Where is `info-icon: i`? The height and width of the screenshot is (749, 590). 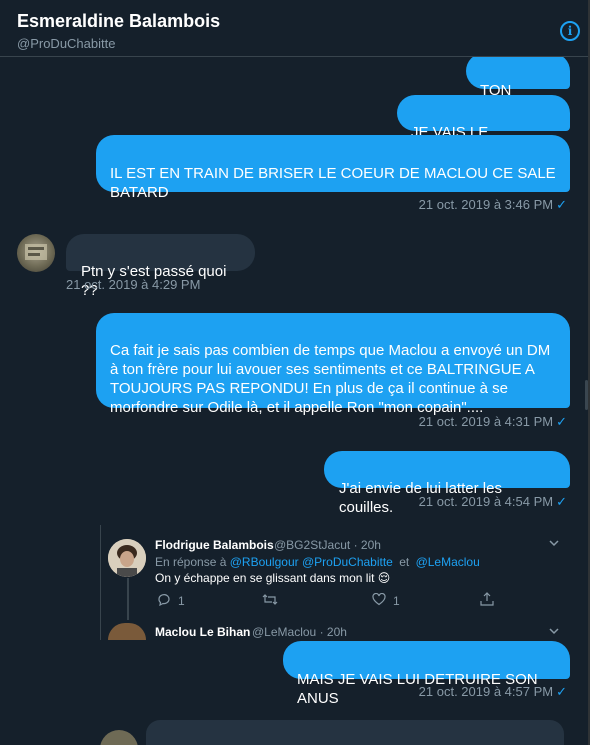
info-icon: i is located at coordinates (570, 31).